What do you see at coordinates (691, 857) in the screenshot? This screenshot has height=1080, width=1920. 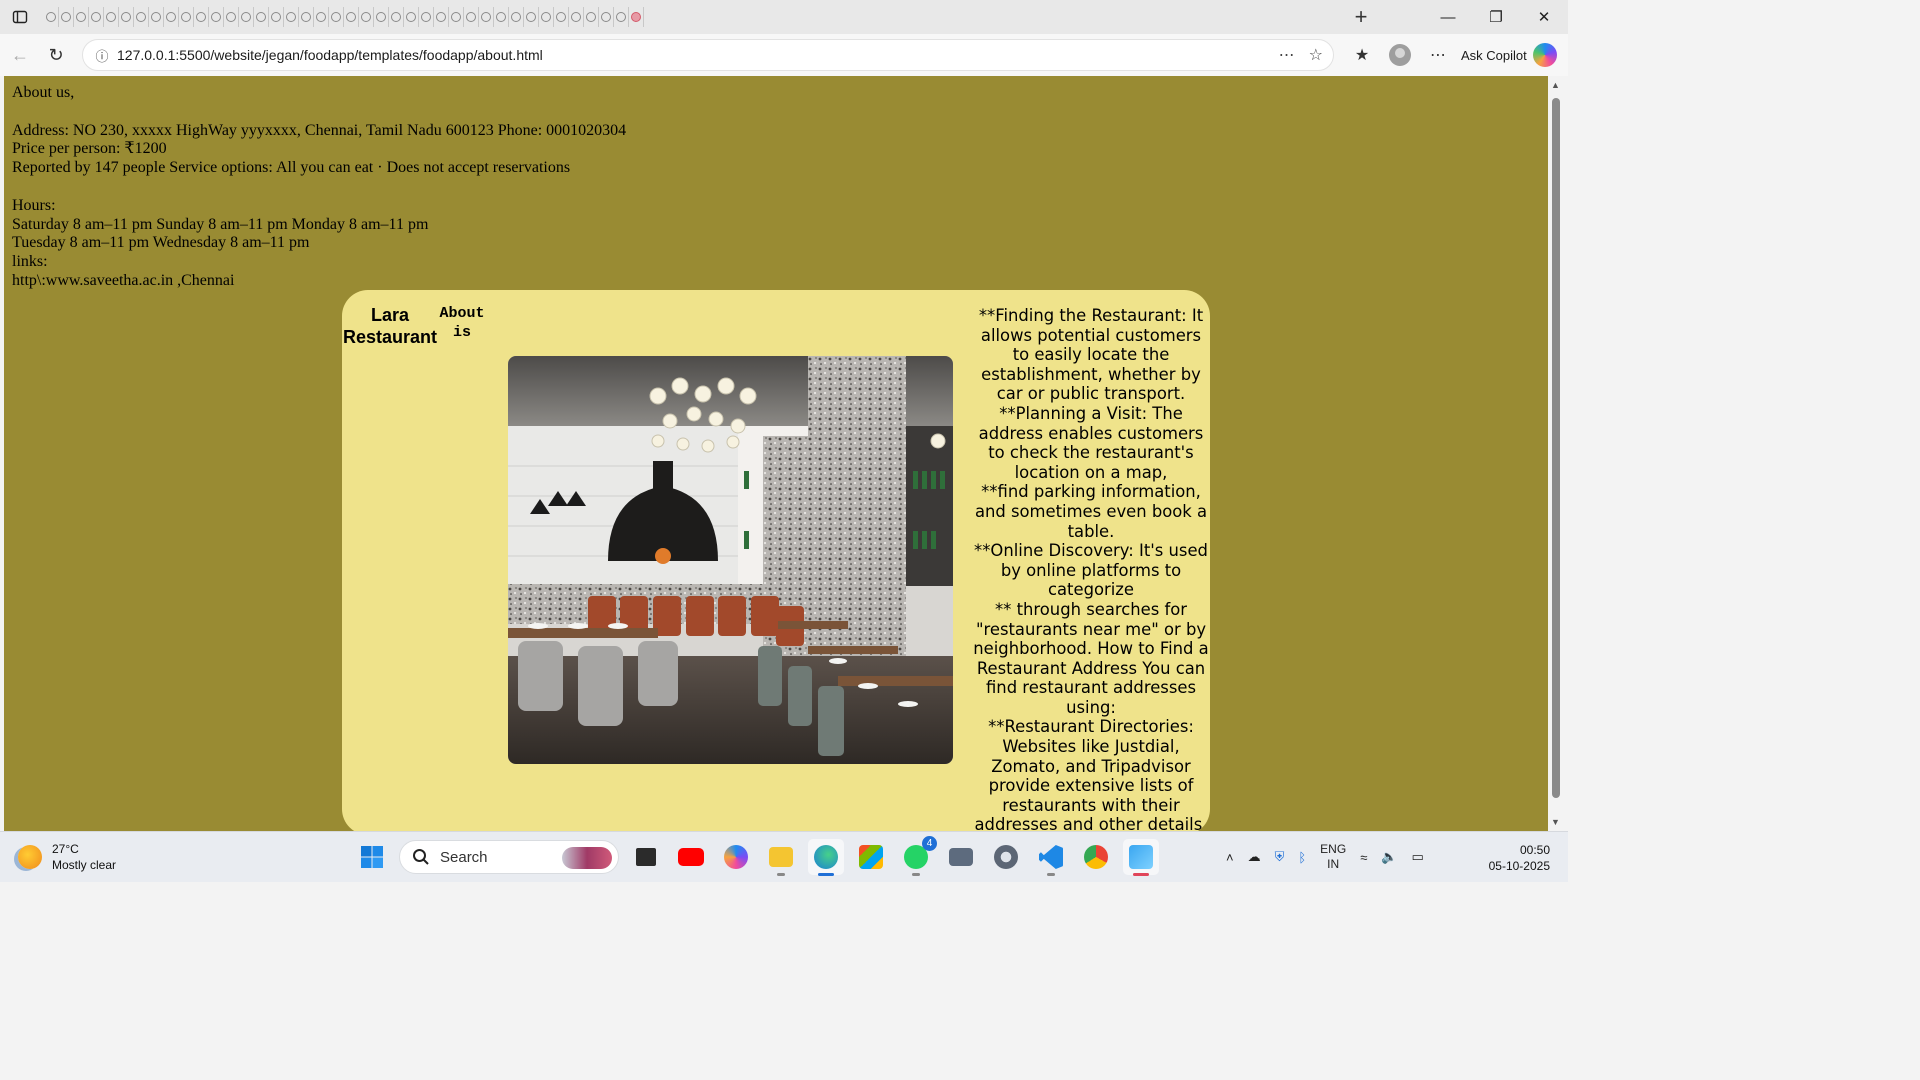 I see `youtube-app` at bounding box center [691, 857].